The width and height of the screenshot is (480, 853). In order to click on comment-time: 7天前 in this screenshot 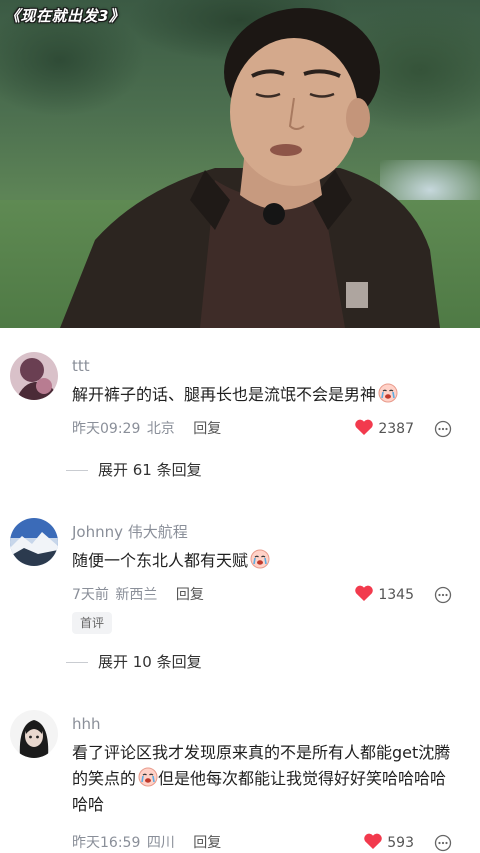, I will do `click(90, 595)`.